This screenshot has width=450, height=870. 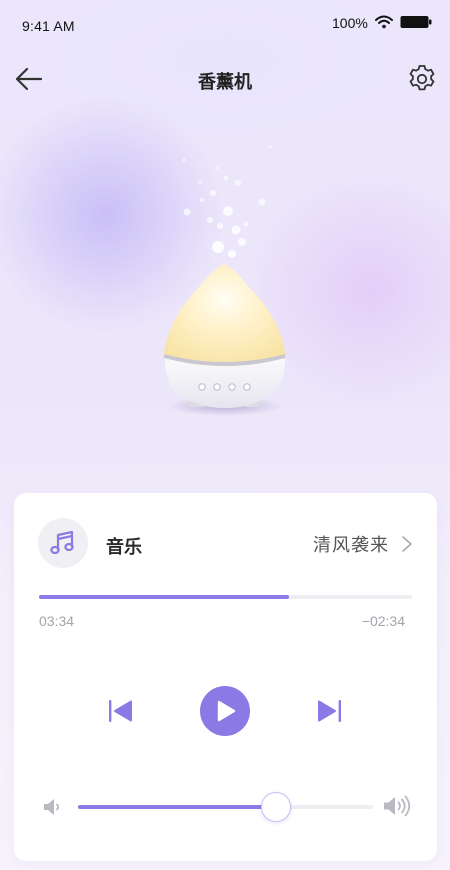 What do you see at coordinates (225, 82) in the screenshot?
I see `page-title: 香薰机` at bounding box center [225, 82].